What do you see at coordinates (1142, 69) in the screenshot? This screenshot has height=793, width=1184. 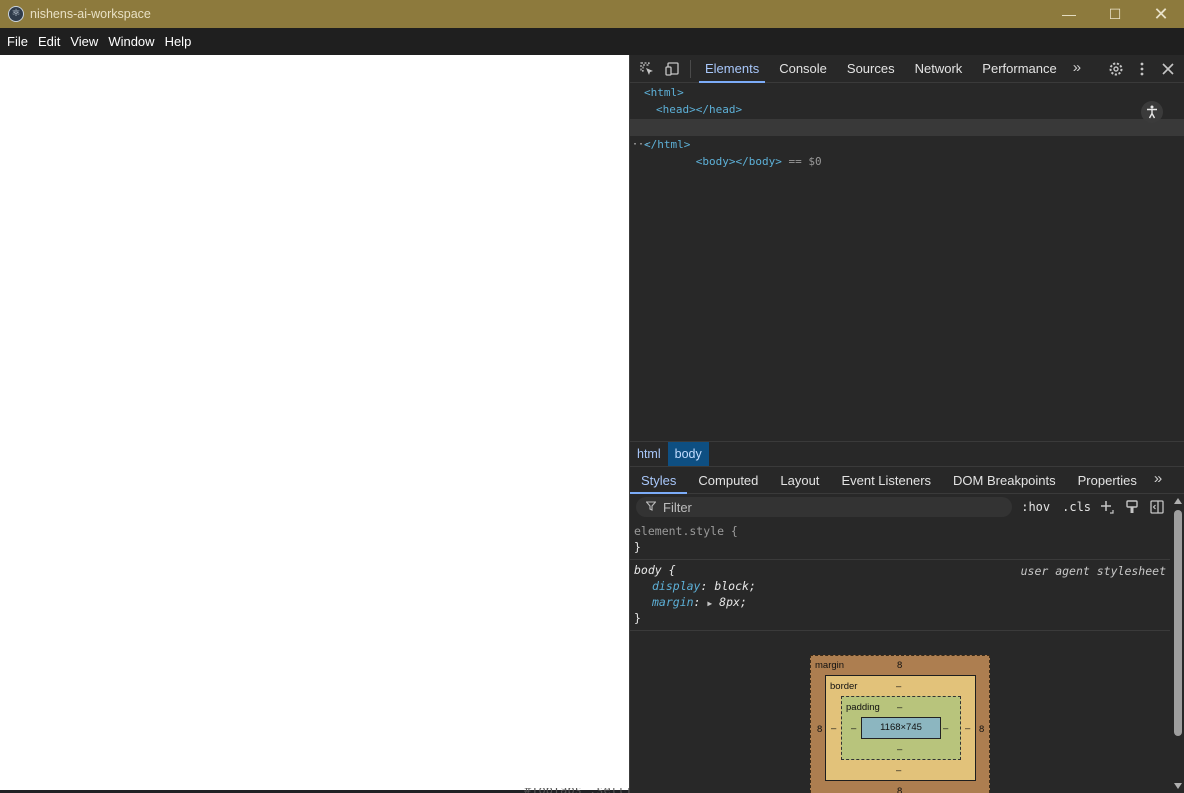 I see `more-options-icon` at bounding box center [1142, 69].